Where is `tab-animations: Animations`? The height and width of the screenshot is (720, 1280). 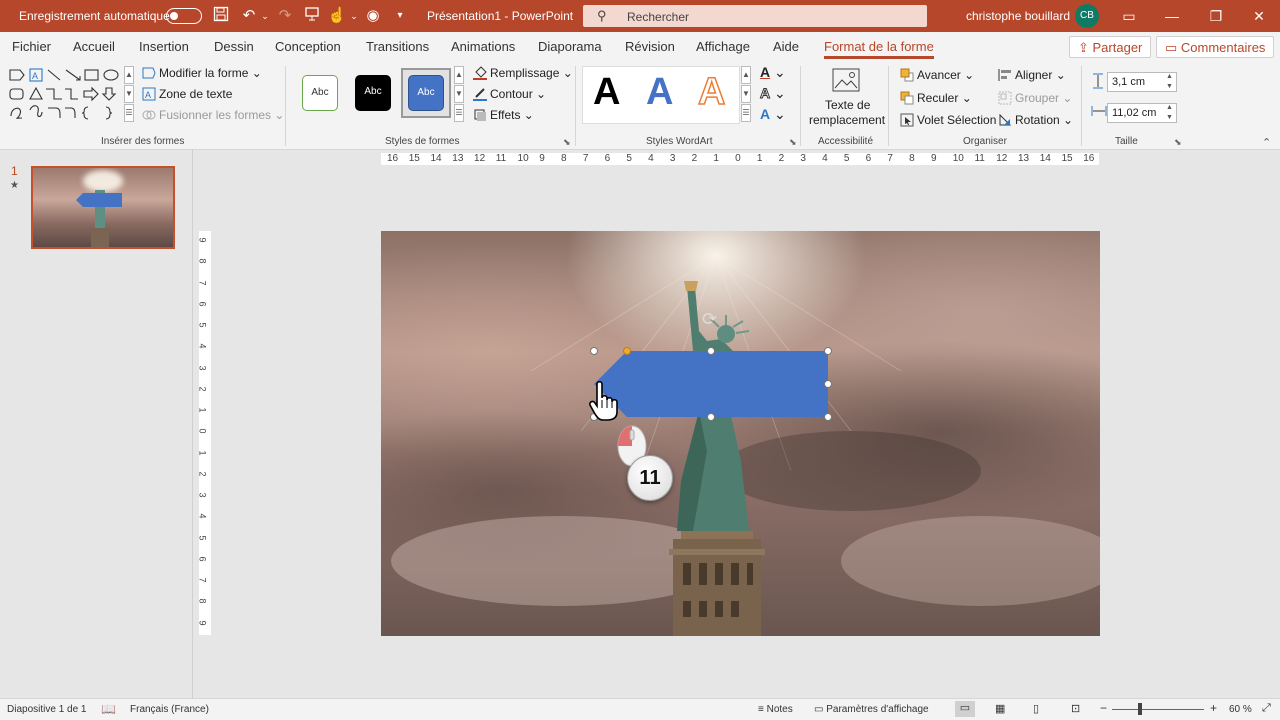
tab-animations: Animations is located at coordinates (483, 46).